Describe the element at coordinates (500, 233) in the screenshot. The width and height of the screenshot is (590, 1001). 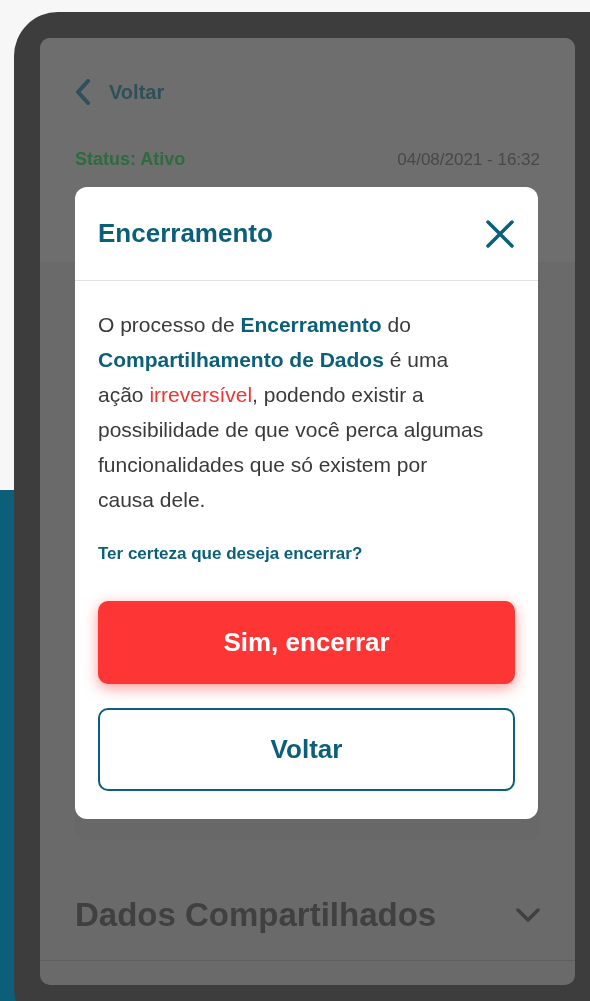
I see `close-icon` at that location.